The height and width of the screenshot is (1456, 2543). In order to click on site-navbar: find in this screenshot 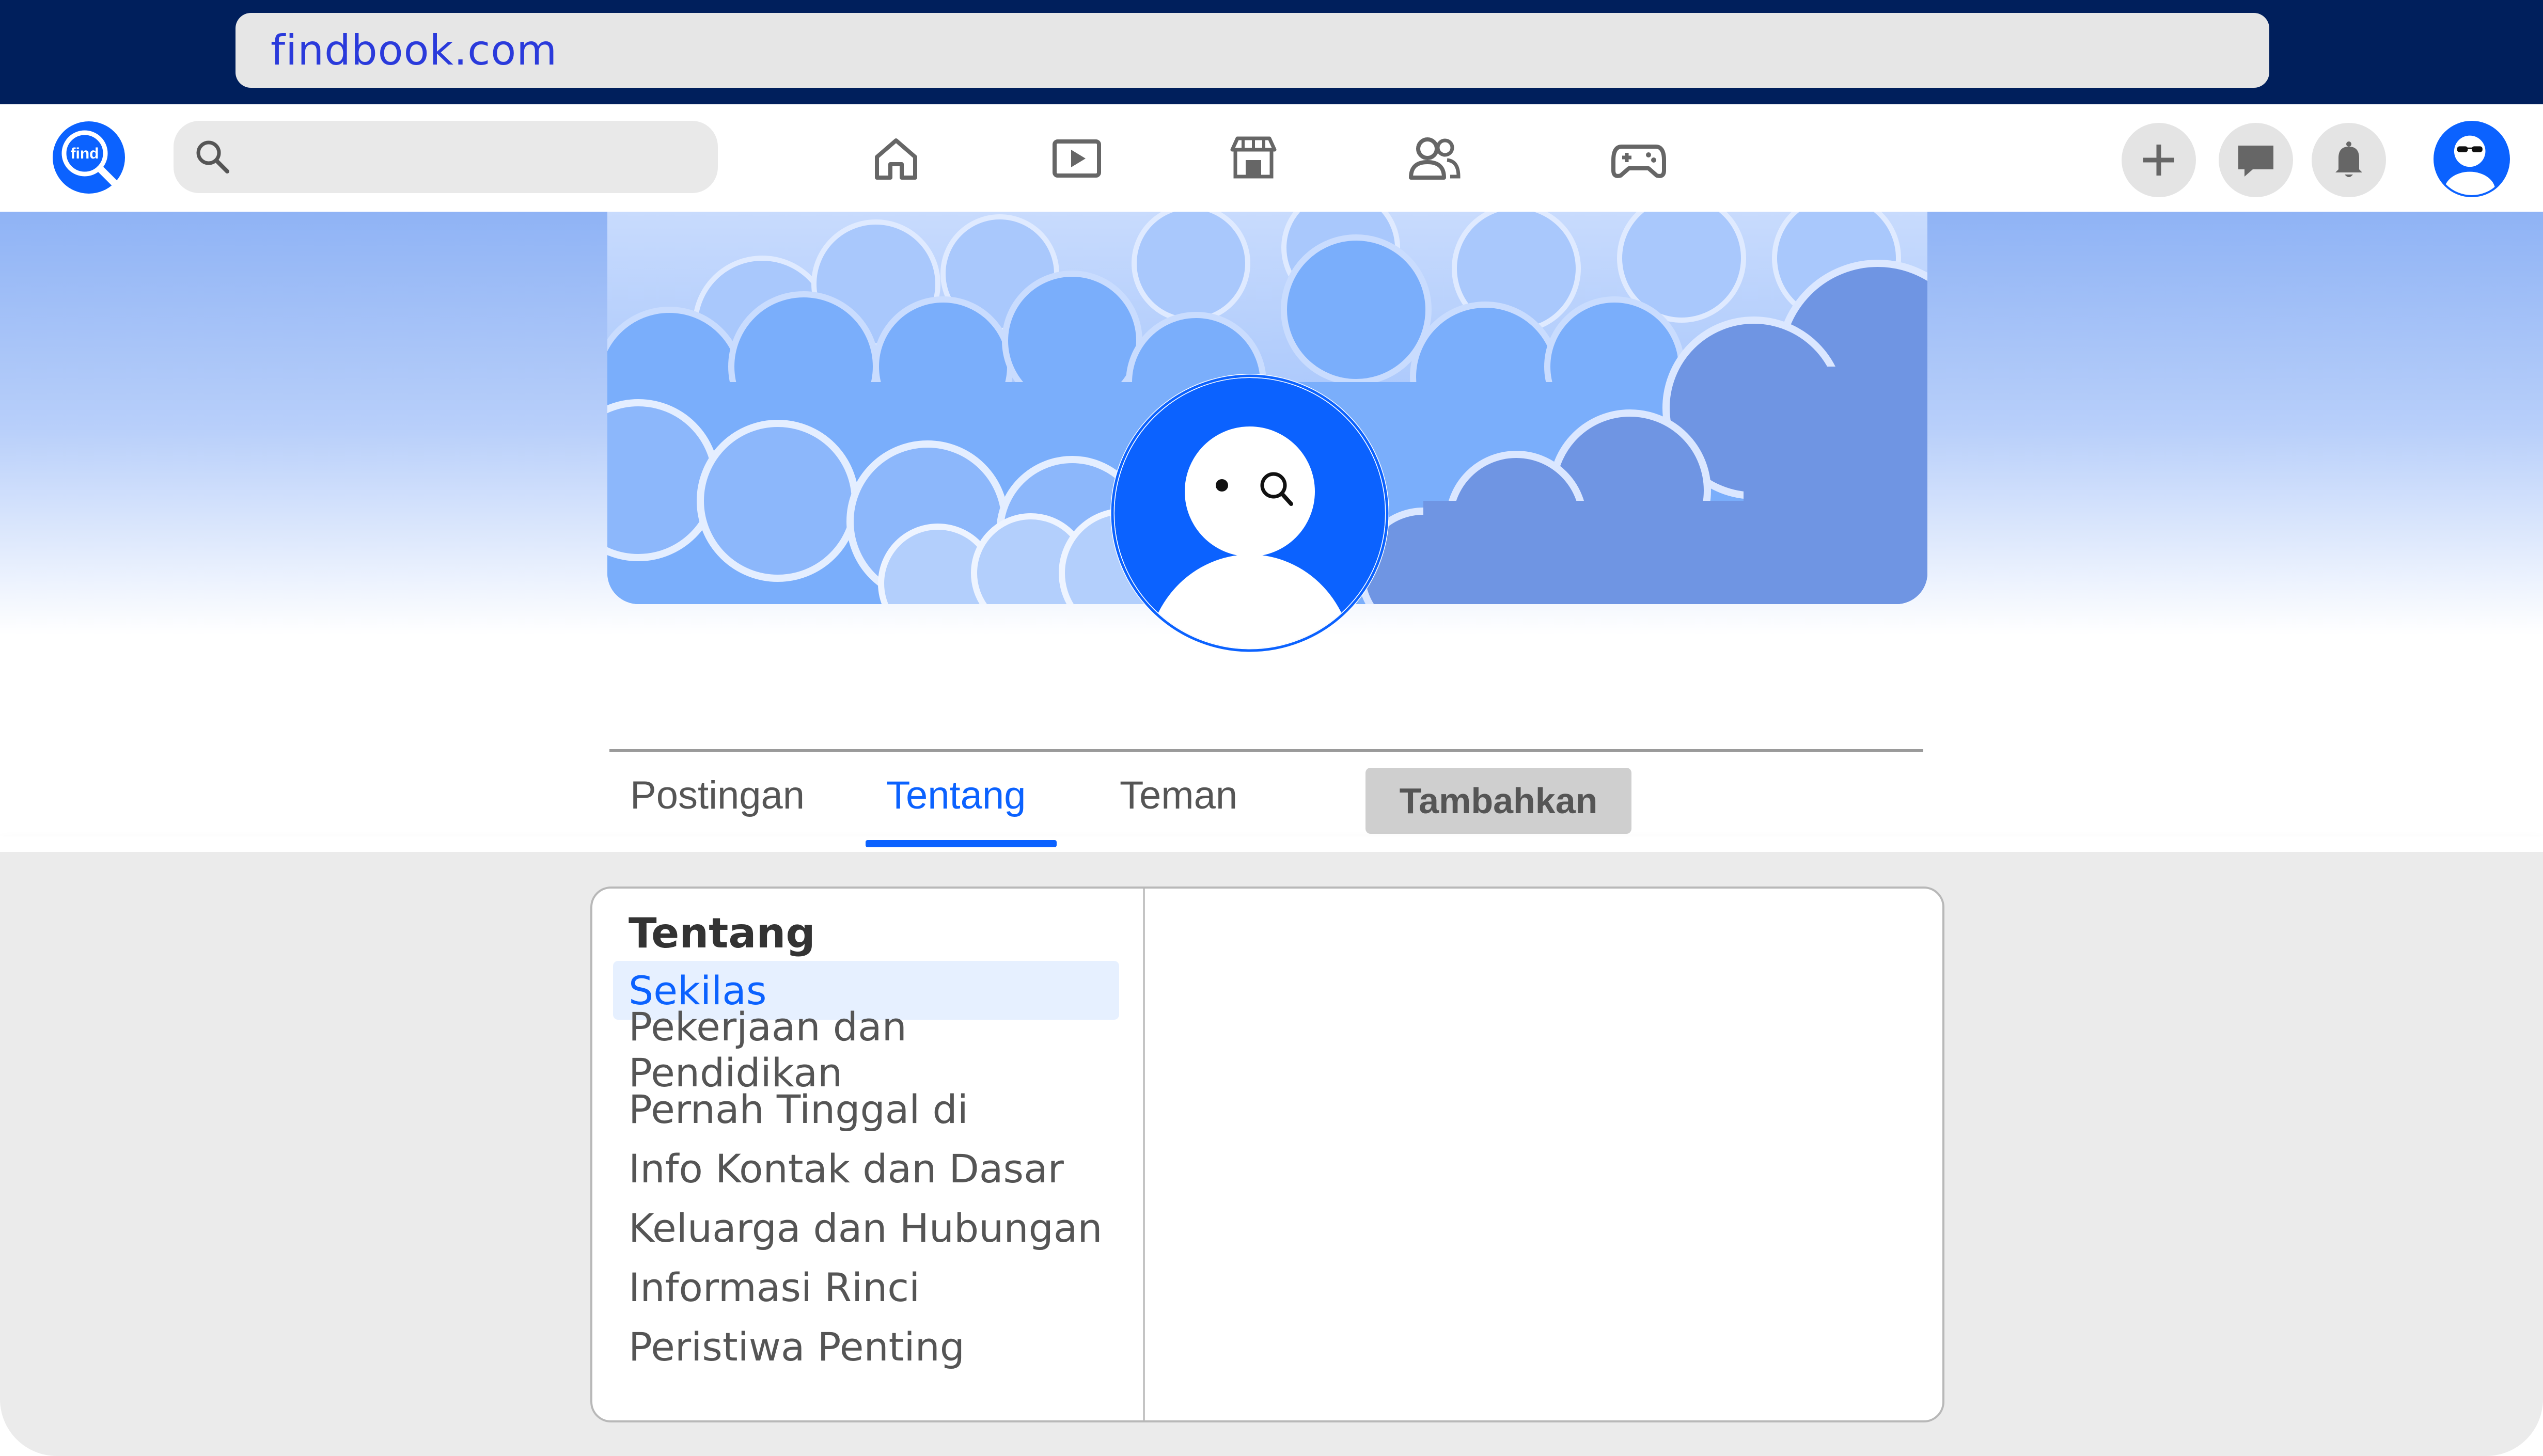, I will do `click(1271, 158)`.